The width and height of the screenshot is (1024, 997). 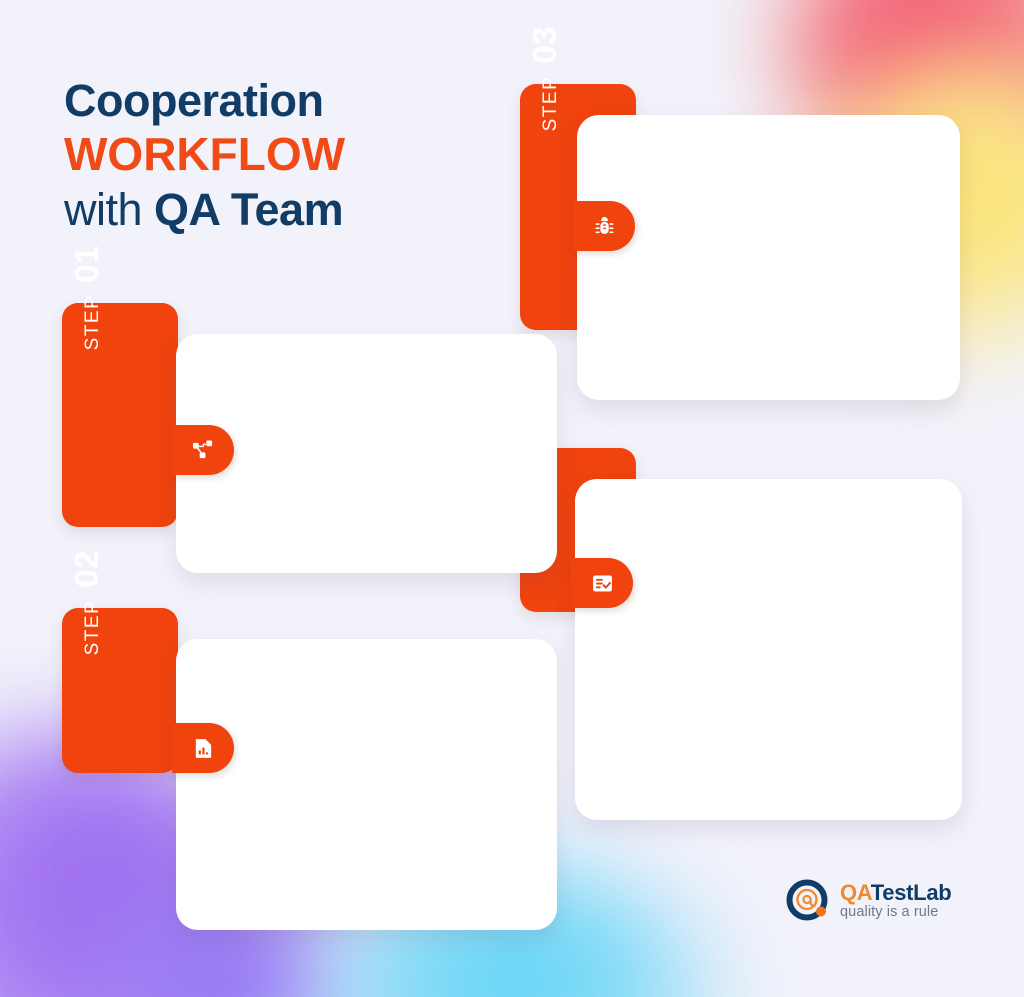 I want to click on qatestlab-at-icon, so click(x=807, y=900).